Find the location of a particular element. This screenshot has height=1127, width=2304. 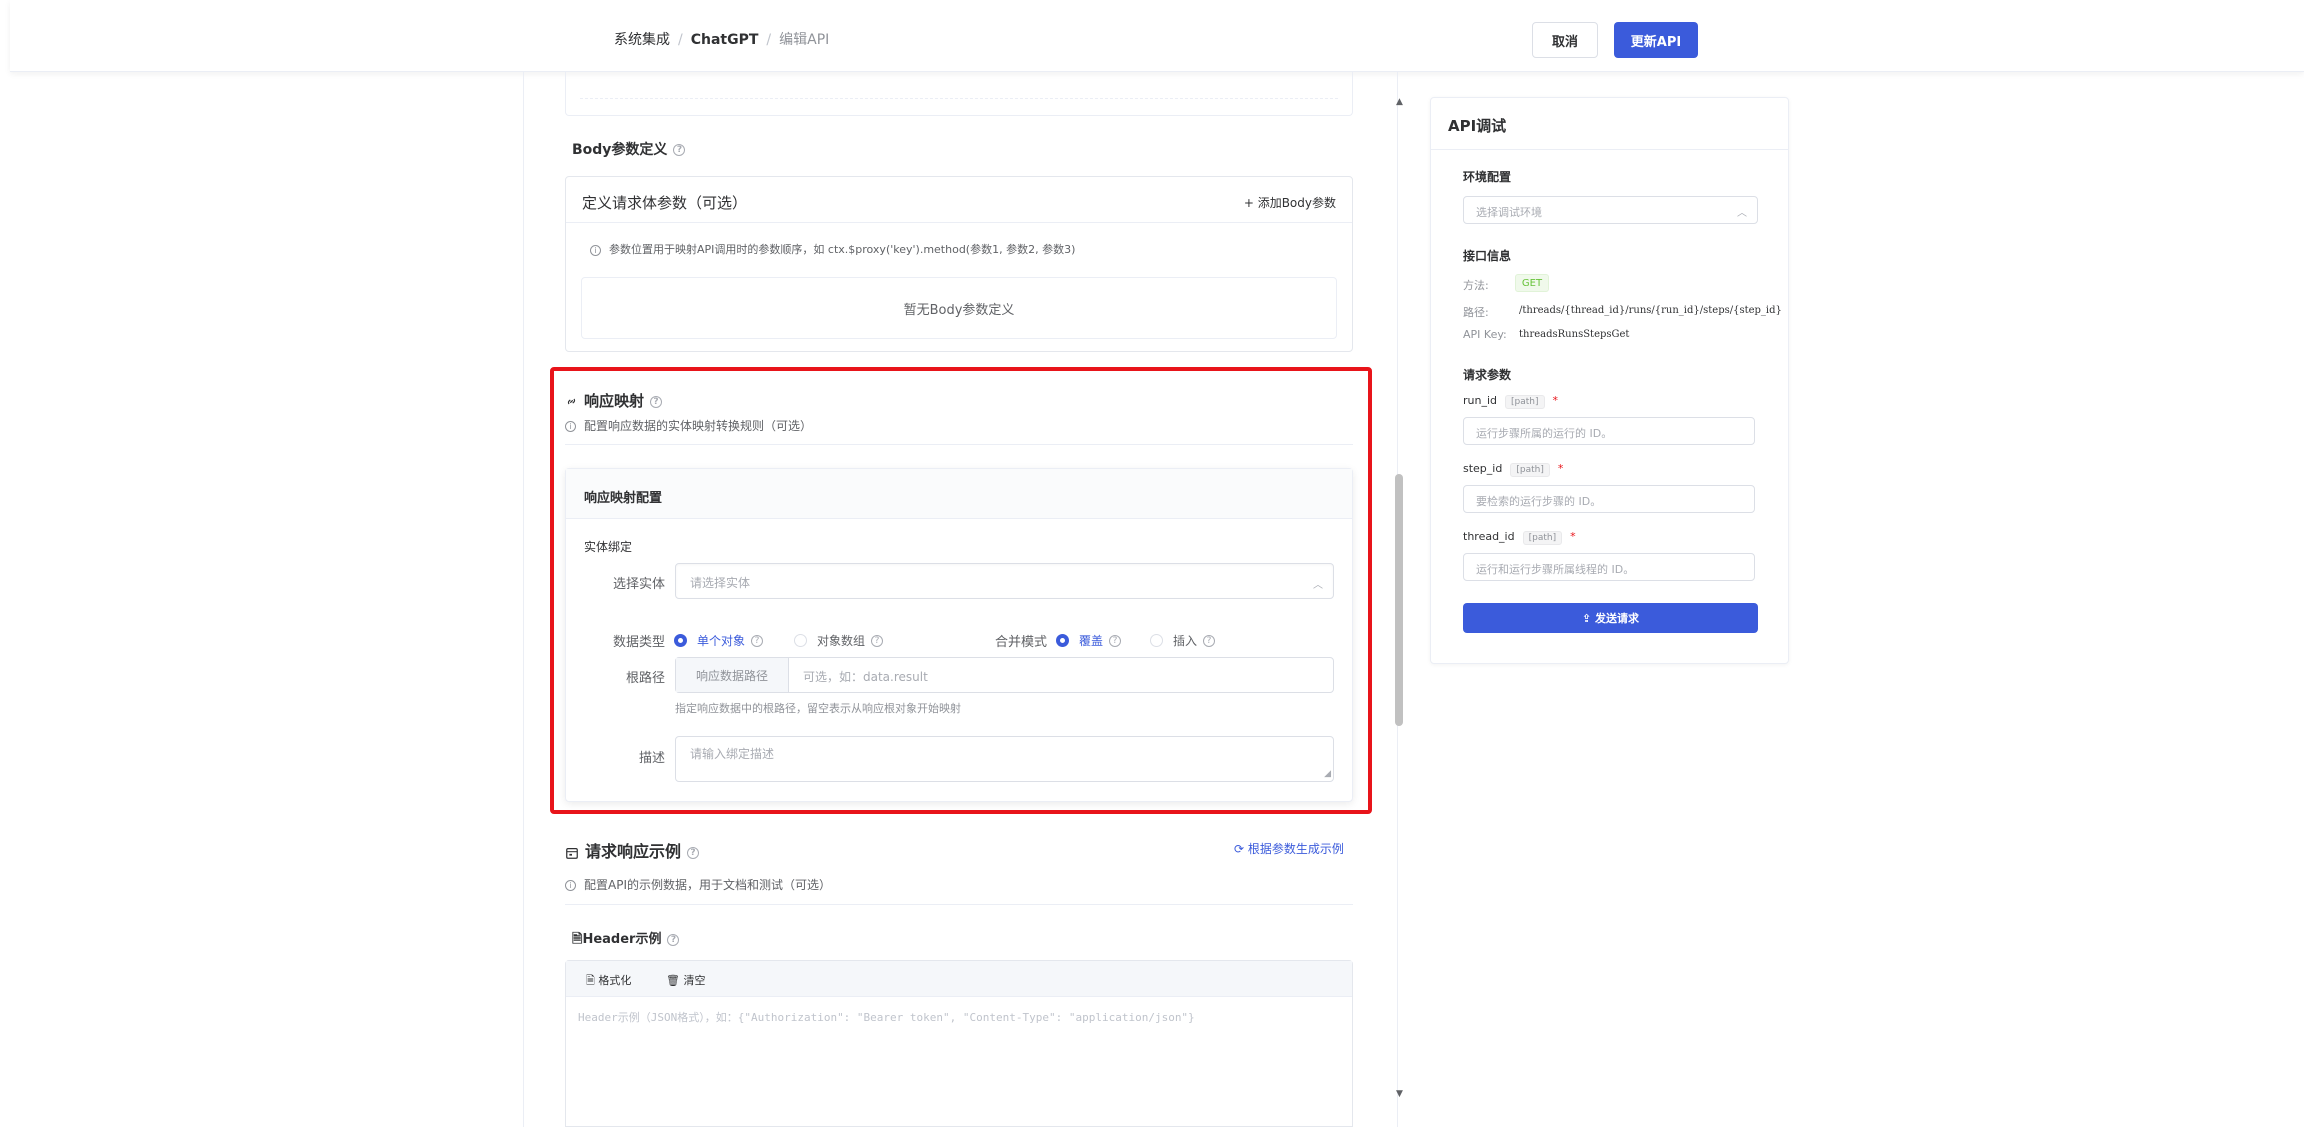

param-run-id-input: 运行步骤所属的运行的 ID。 is located at coordinates (1609, 431).